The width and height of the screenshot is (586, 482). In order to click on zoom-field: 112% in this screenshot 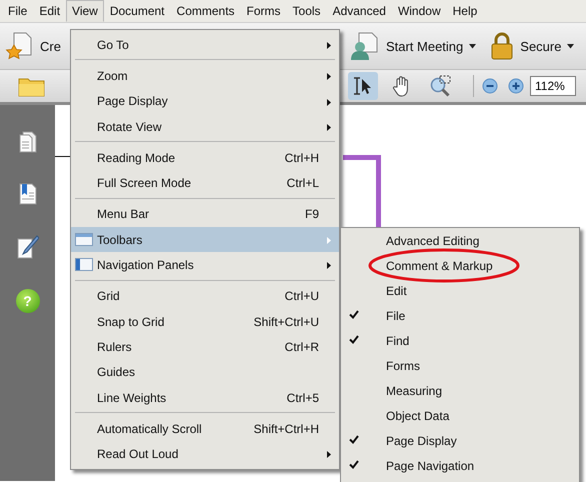, I will do `click(553, 86)`.